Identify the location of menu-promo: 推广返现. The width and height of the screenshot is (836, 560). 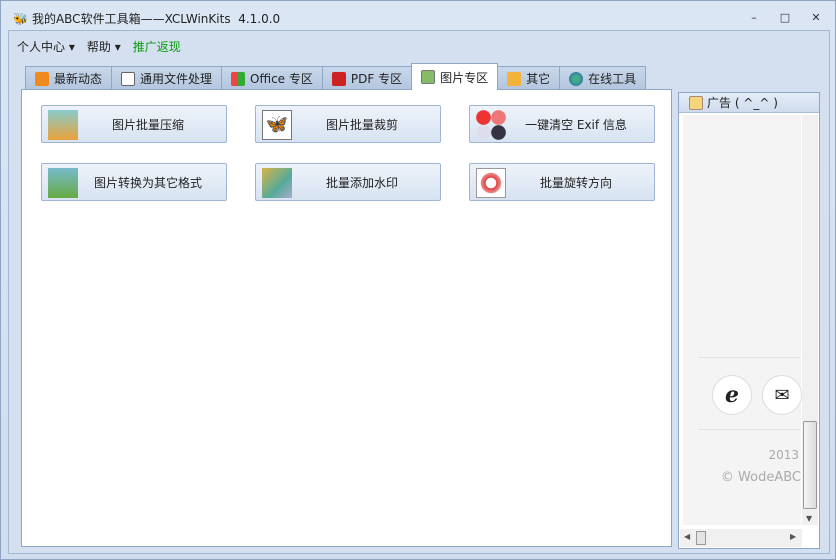
(157, 46).